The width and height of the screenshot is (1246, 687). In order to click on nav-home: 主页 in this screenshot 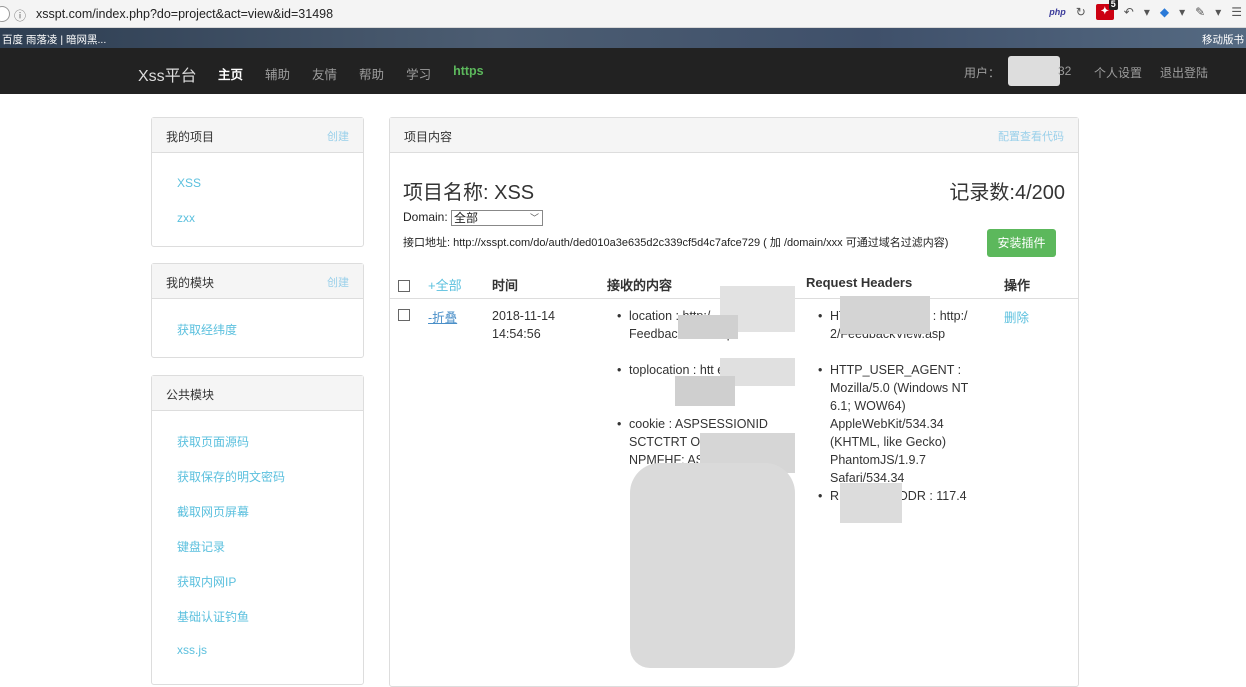, I will do `click(230, 73)`.